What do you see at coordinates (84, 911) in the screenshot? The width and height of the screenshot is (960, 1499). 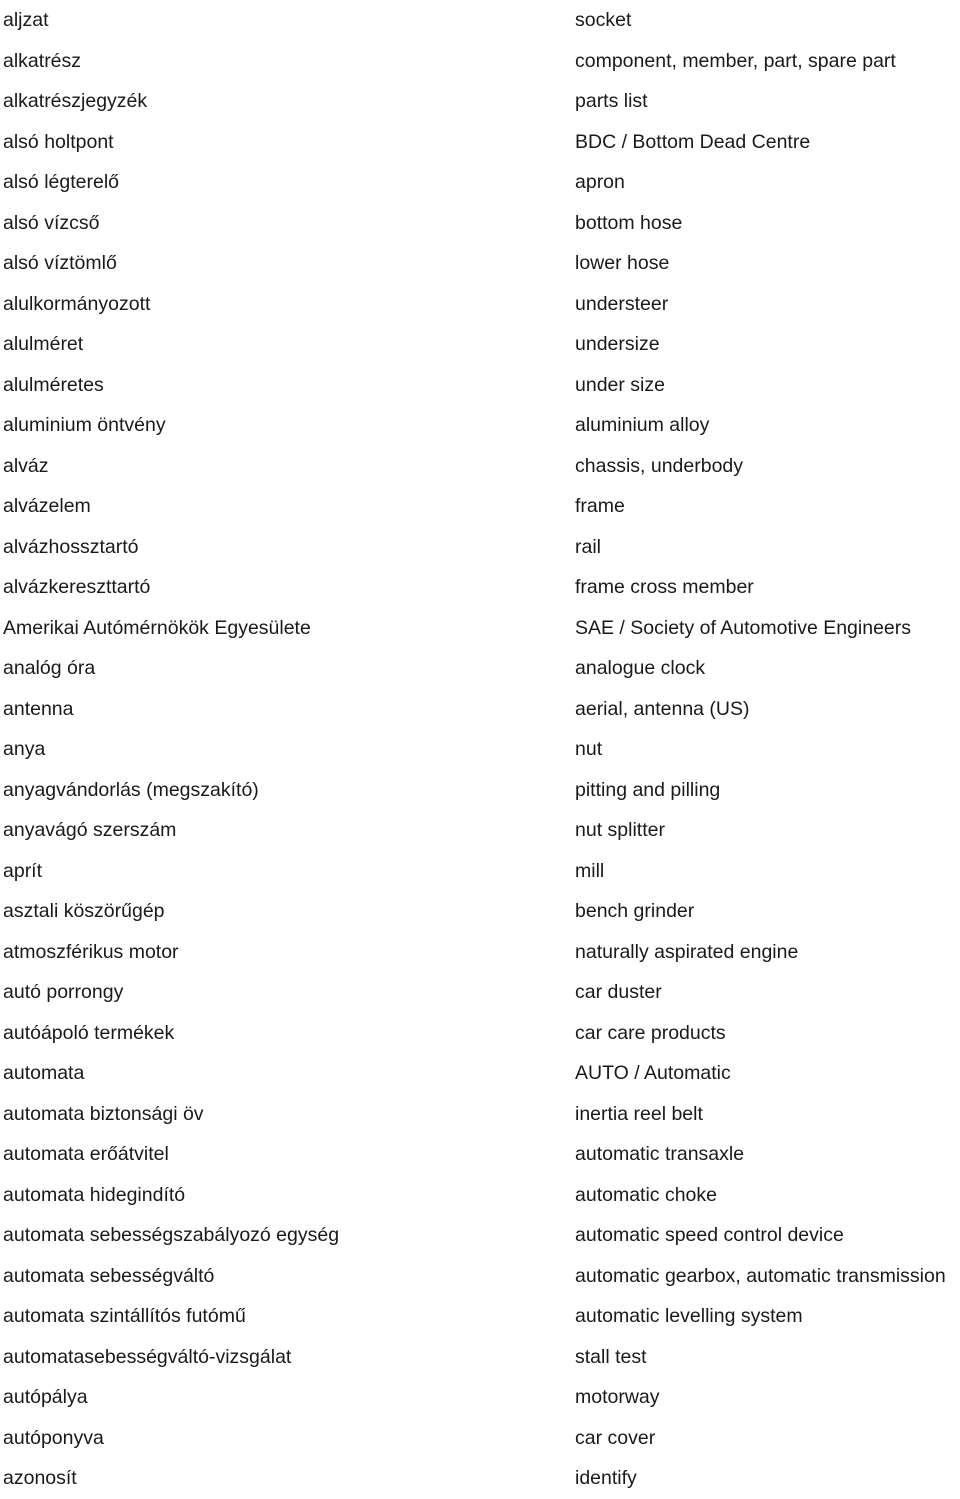 I see `glossary-term-hungarian: asztali köszörűgép` at bounding box center [84, 911].